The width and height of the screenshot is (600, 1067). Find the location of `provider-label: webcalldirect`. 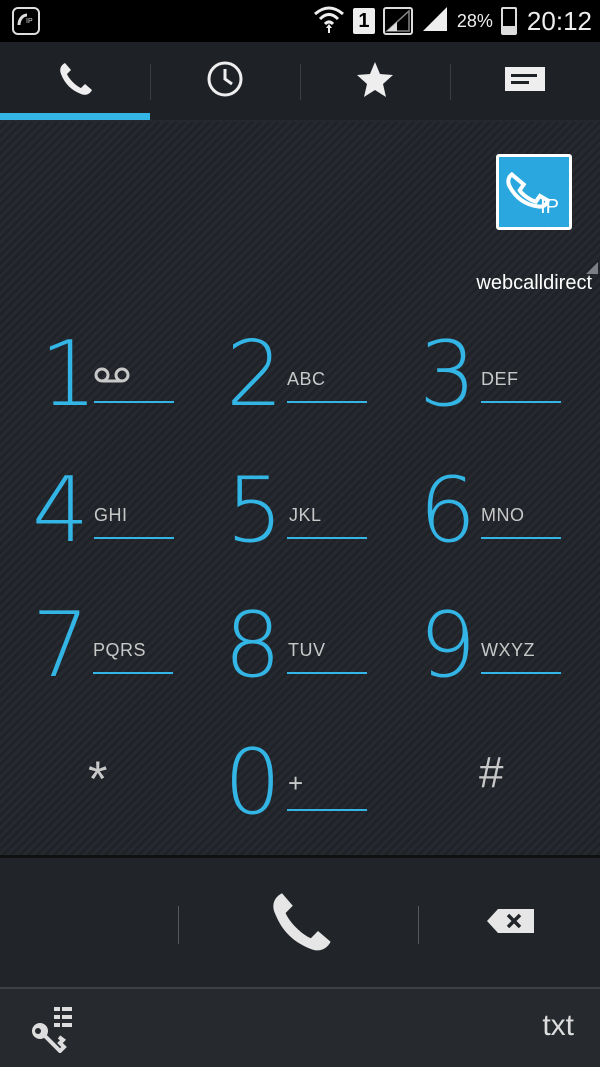

provider-label: webcalldirect is located at coordinates (534, 283).